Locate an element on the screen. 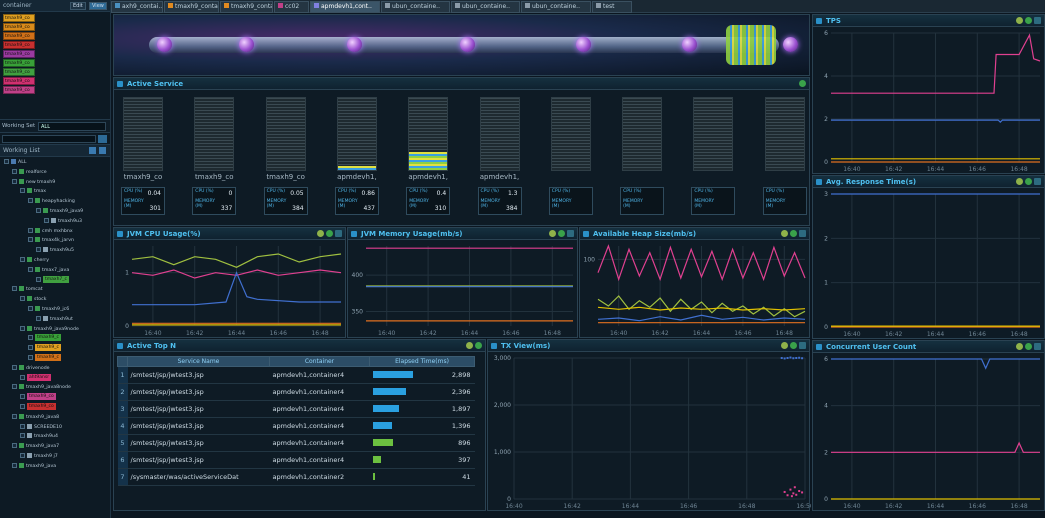 This screenshot has width=1045, height=518. view-button: View is located at coordinates (98, 6).